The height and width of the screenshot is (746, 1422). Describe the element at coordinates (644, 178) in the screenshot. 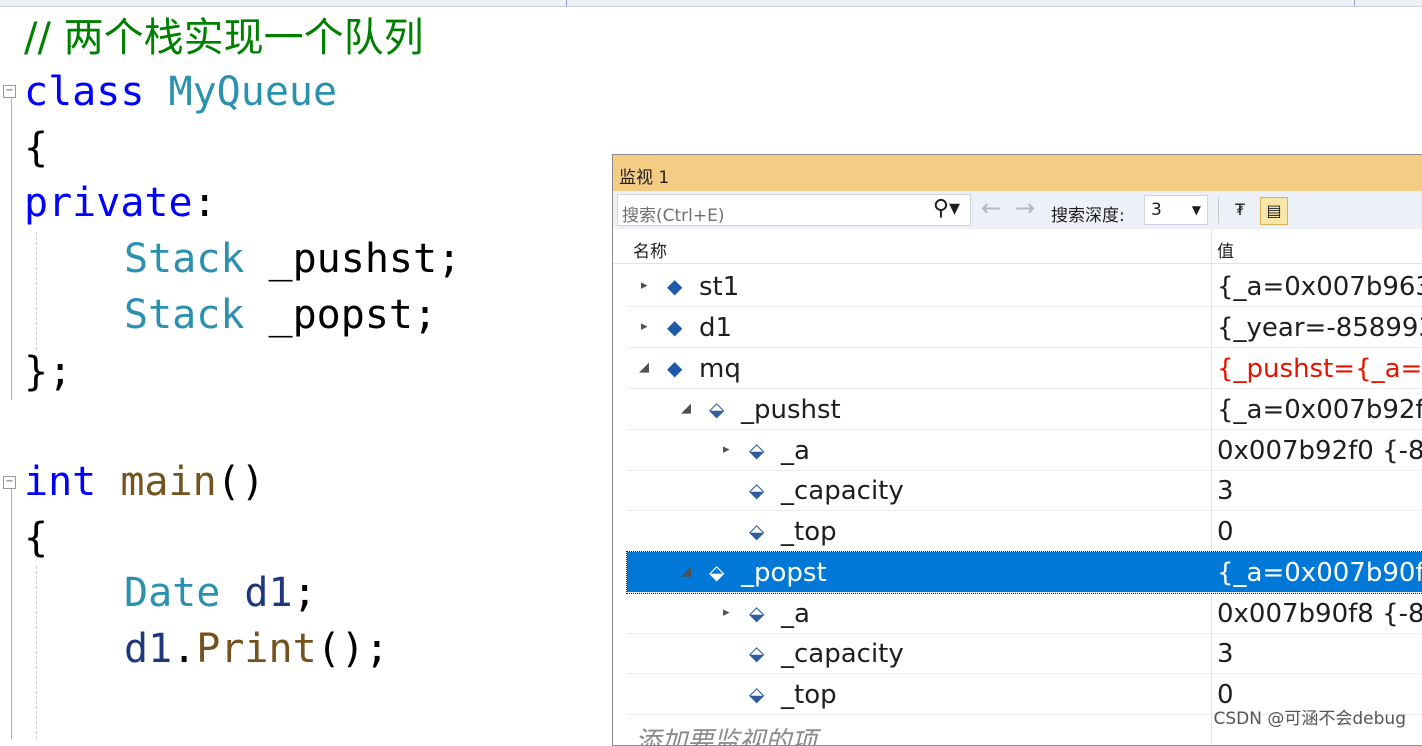

I see `watch-title: 监视 1` at that location.